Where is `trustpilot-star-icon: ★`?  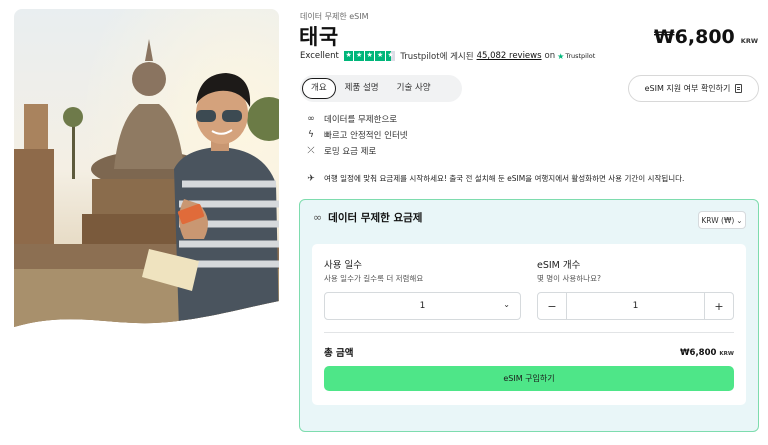
trustpilot-star-icon: ★ is located at coordinates (561, 56).